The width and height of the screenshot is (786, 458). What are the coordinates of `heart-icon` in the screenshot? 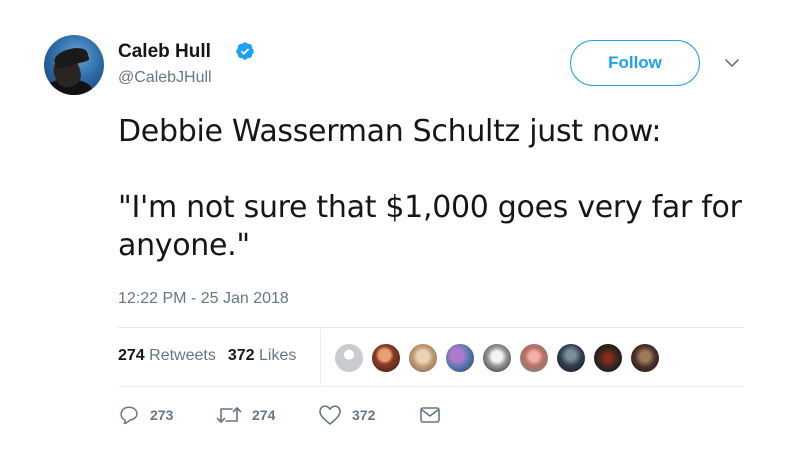 It's located at (330, 415).